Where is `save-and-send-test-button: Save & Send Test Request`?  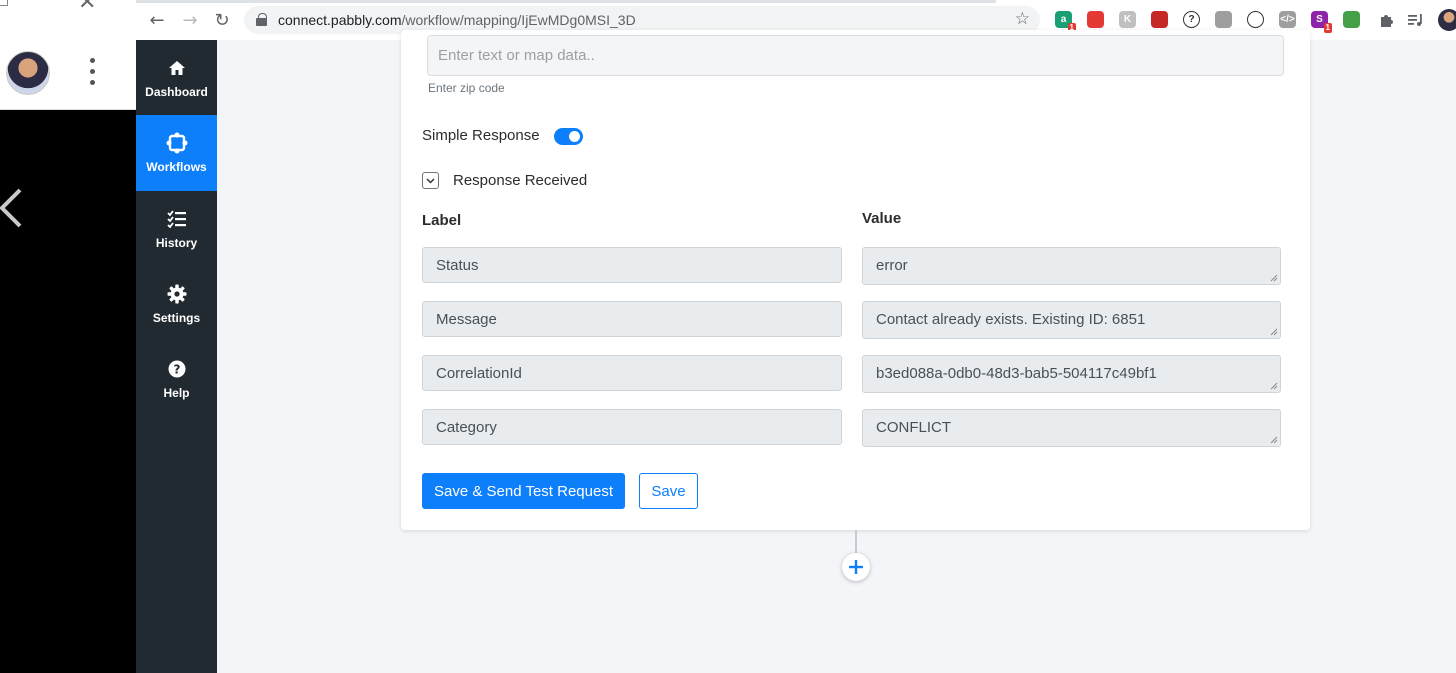 save-and-send-test-button: Save & Send Test Request is located at coordinates (523, 491).